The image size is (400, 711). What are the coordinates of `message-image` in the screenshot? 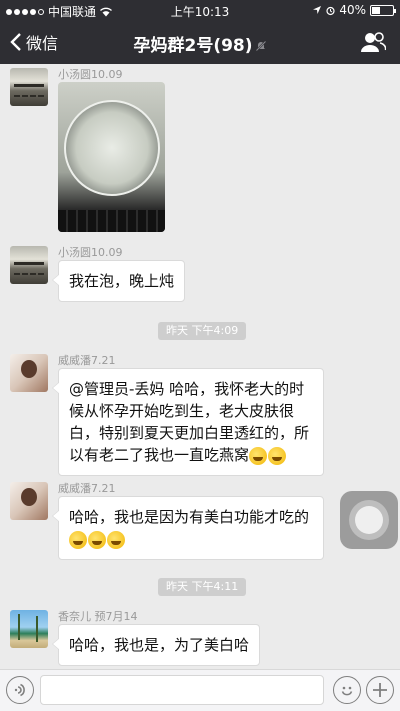 It's located at (111, 157).